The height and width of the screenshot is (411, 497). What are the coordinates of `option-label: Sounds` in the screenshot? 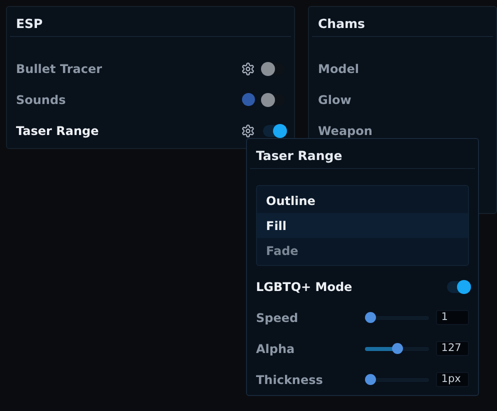 It's located at (125, 99).